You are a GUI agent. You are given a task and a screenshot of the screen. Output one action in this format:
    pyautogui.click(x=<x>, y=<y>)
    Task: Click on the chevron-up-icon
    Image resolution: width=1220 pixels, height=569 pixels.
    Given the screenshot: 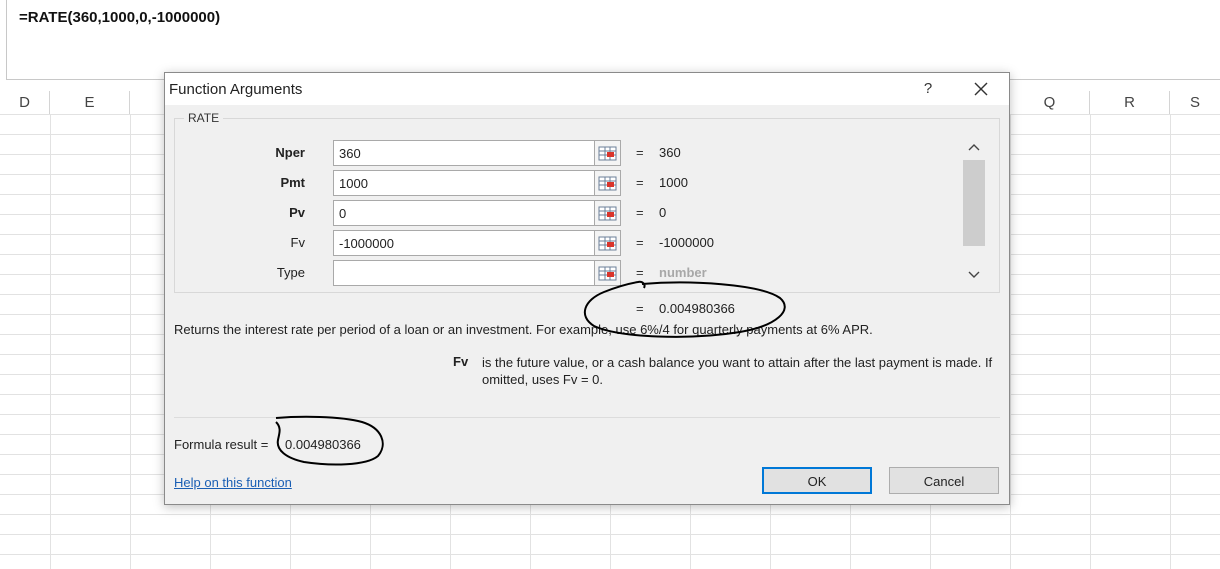 What is the action you would take?
    pyautogui.click(x=974, y=147)
    